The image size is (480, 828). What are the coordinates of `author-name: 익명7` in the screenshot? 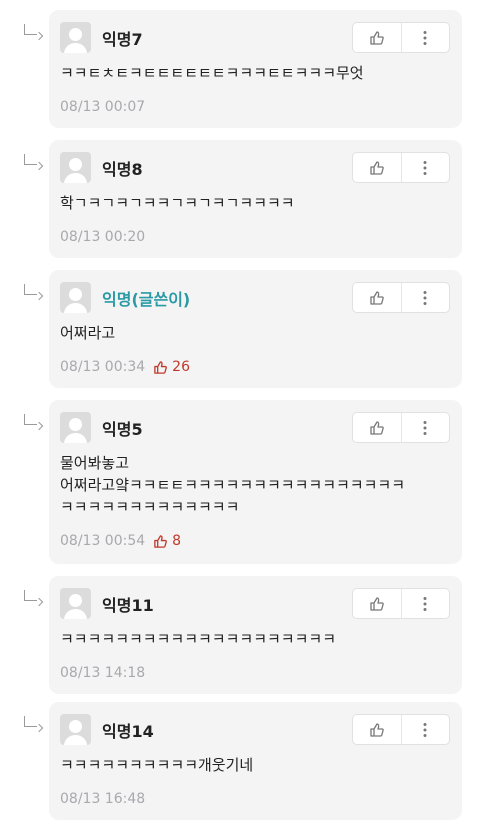 It's located at (122, 39).